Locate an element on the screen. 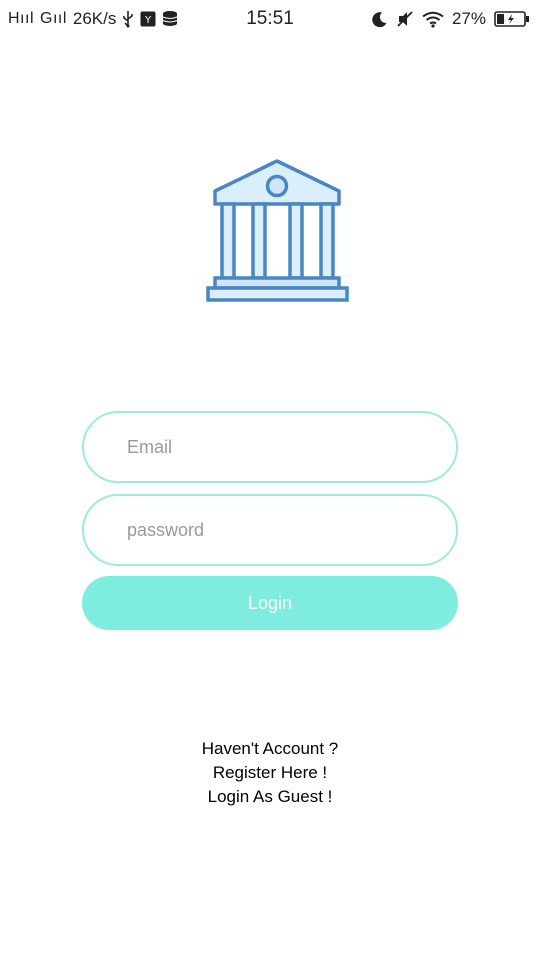 The image size is (540, 960). mute-icon is located at coordinates (405, 19).